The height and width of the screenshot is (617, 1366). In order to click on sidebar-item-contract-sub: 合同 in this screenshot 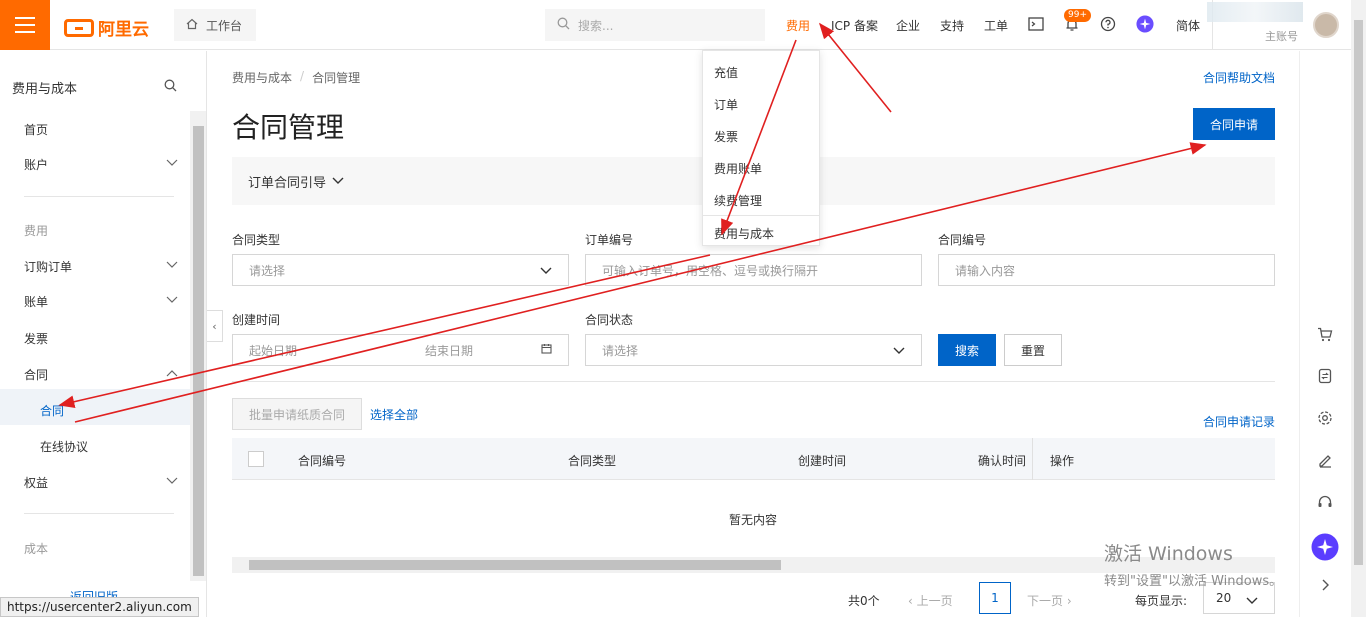, I will do `click(52, 410)`.